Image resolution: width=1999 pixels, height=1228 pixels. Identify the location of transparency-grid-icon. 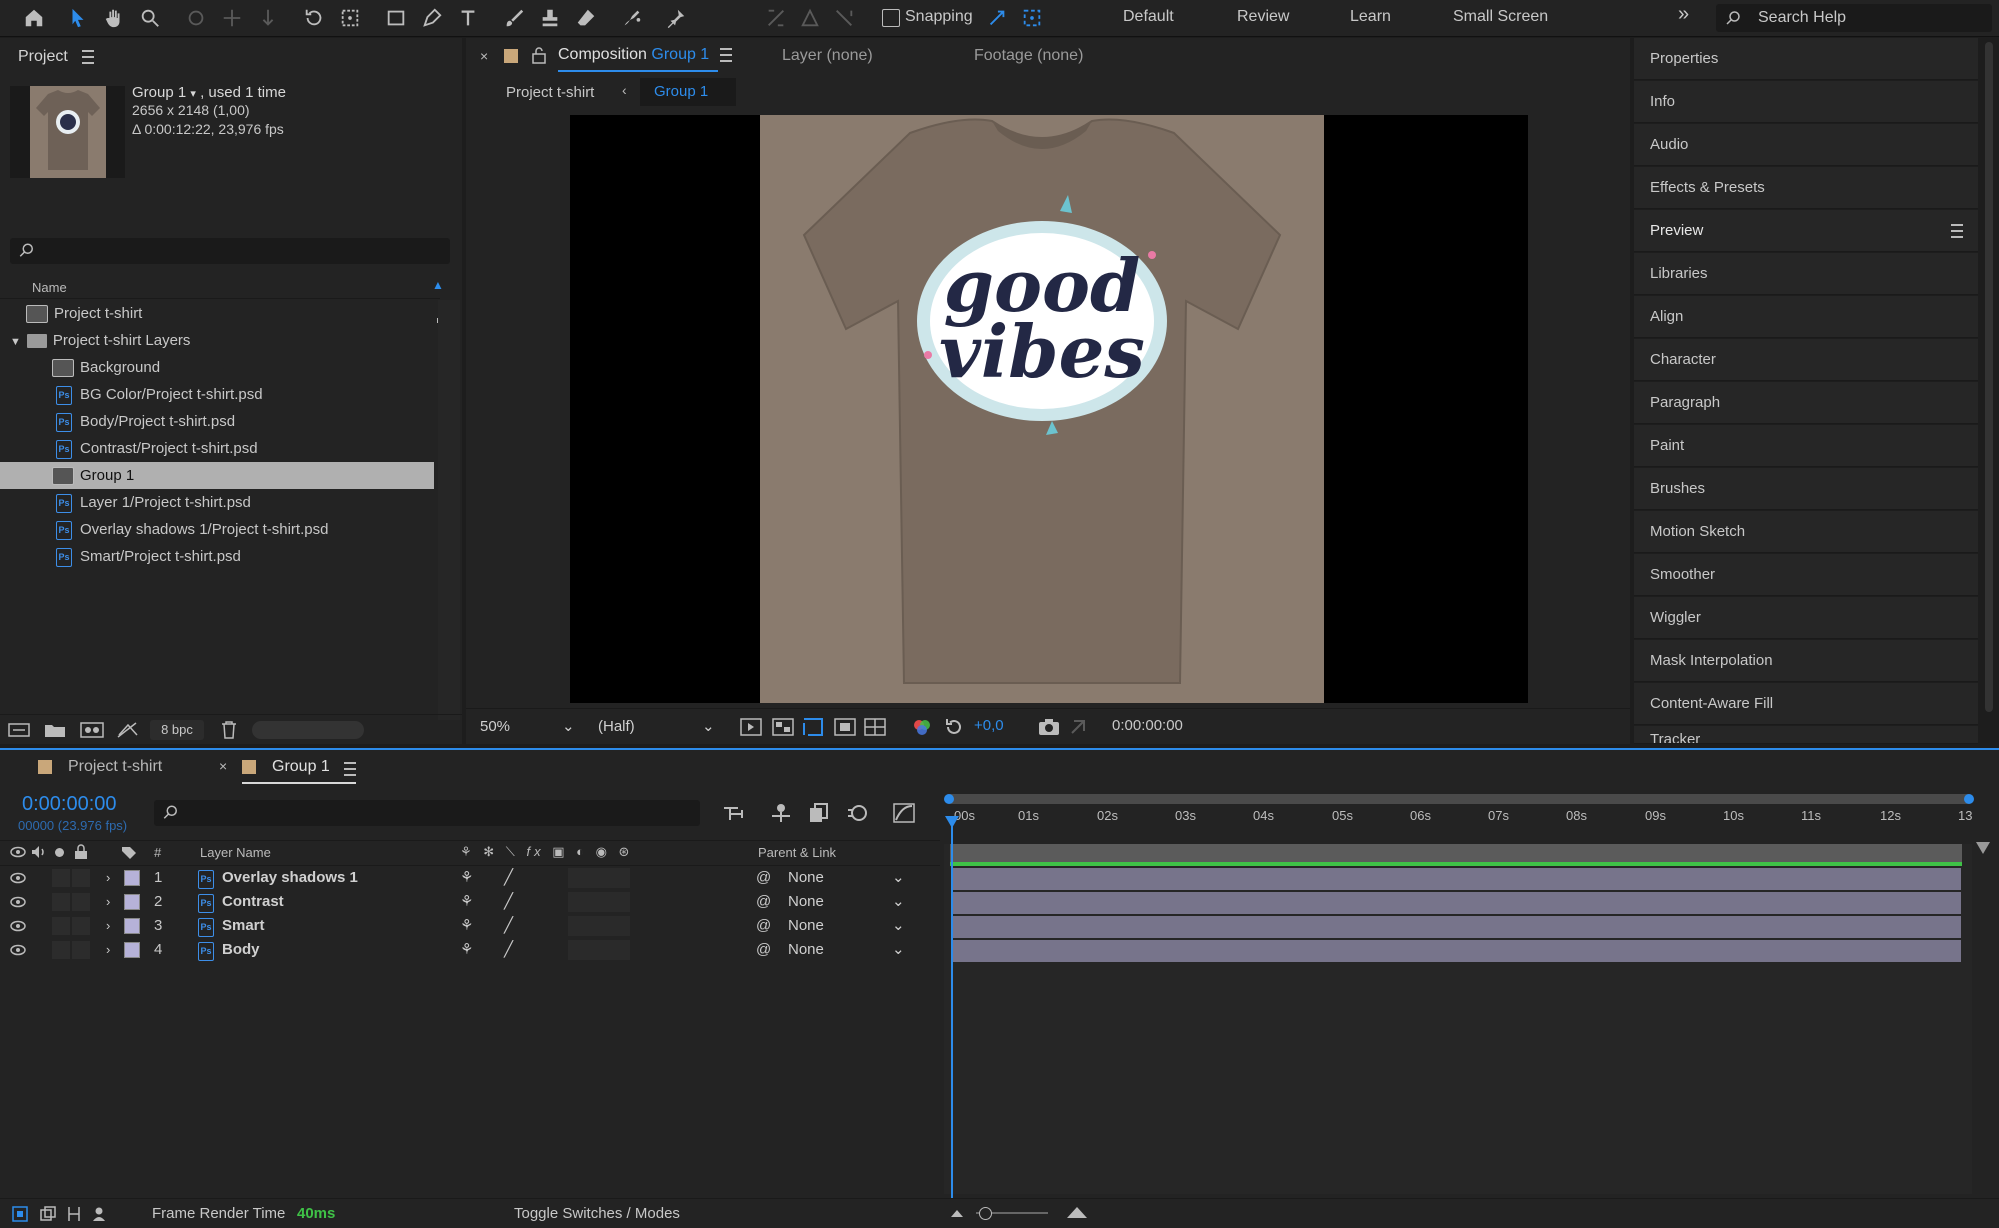
(783, 727).